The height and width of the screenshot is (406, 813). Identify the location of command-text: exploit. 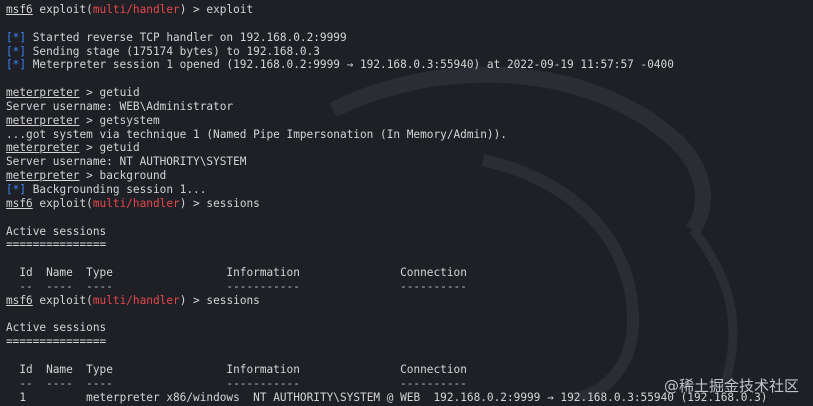
(230, 9).